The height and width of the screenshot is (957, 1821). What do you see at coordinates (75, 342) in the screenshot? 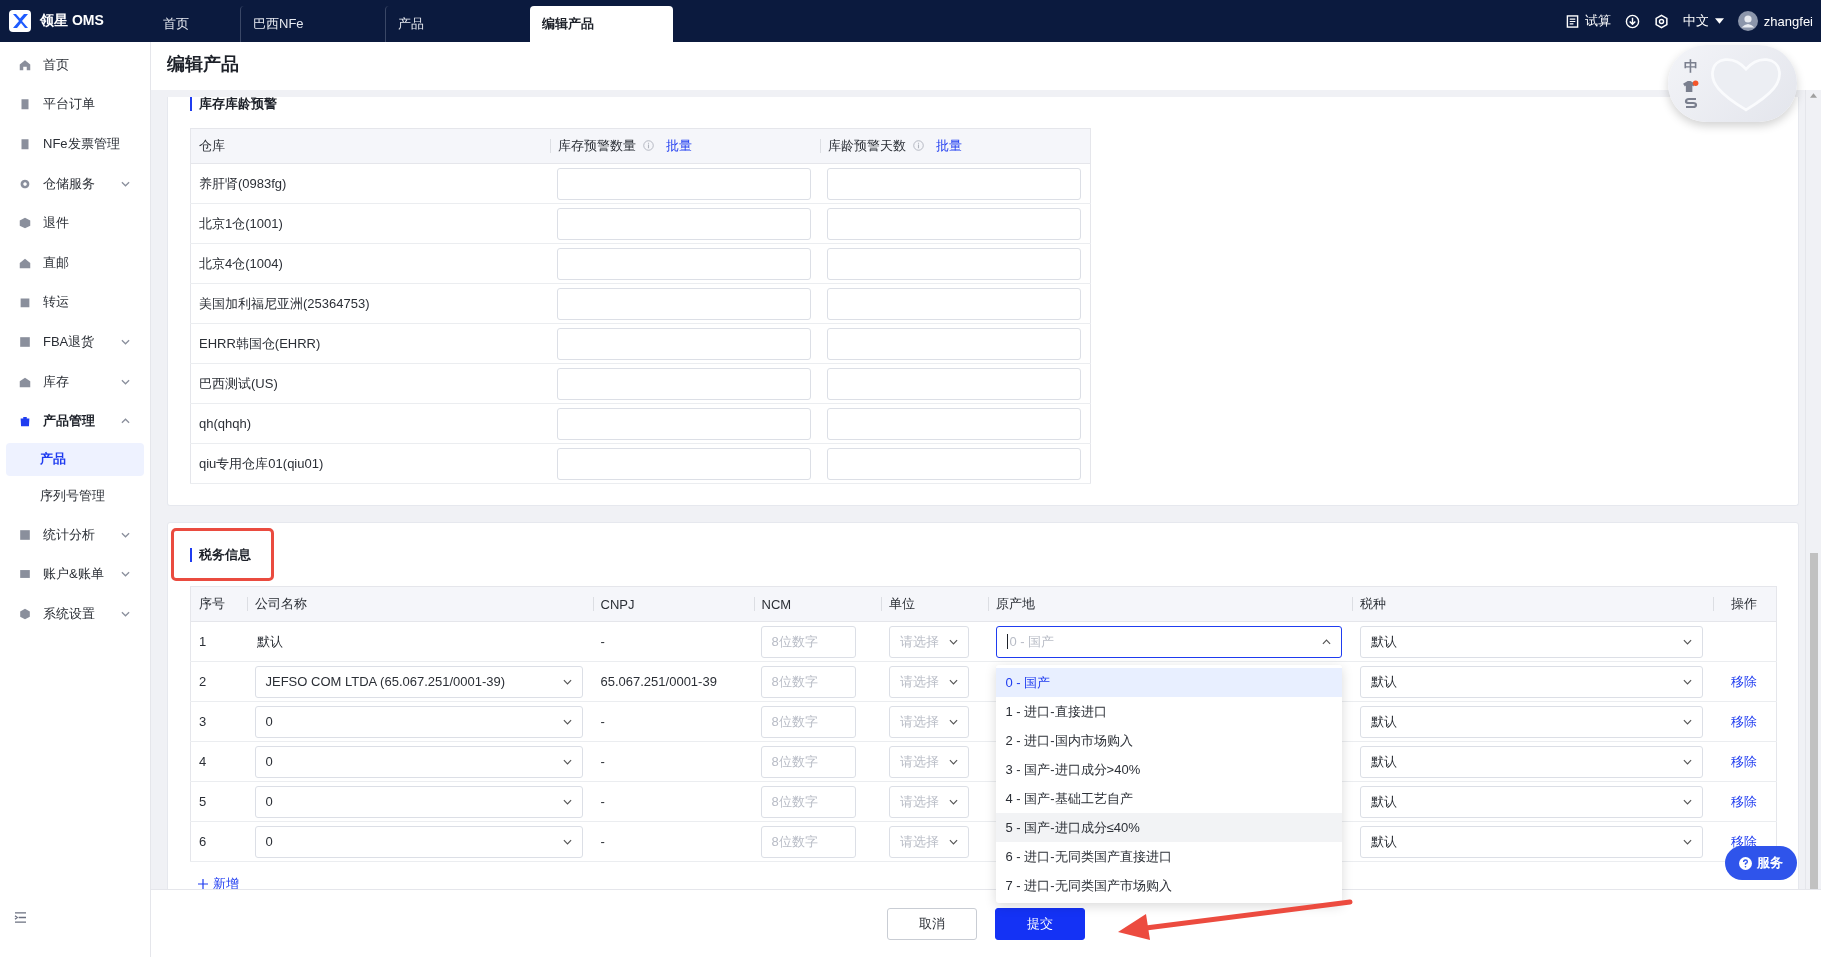
I see `sidebar-item: FBA退货` at bounding box center [75, 342].